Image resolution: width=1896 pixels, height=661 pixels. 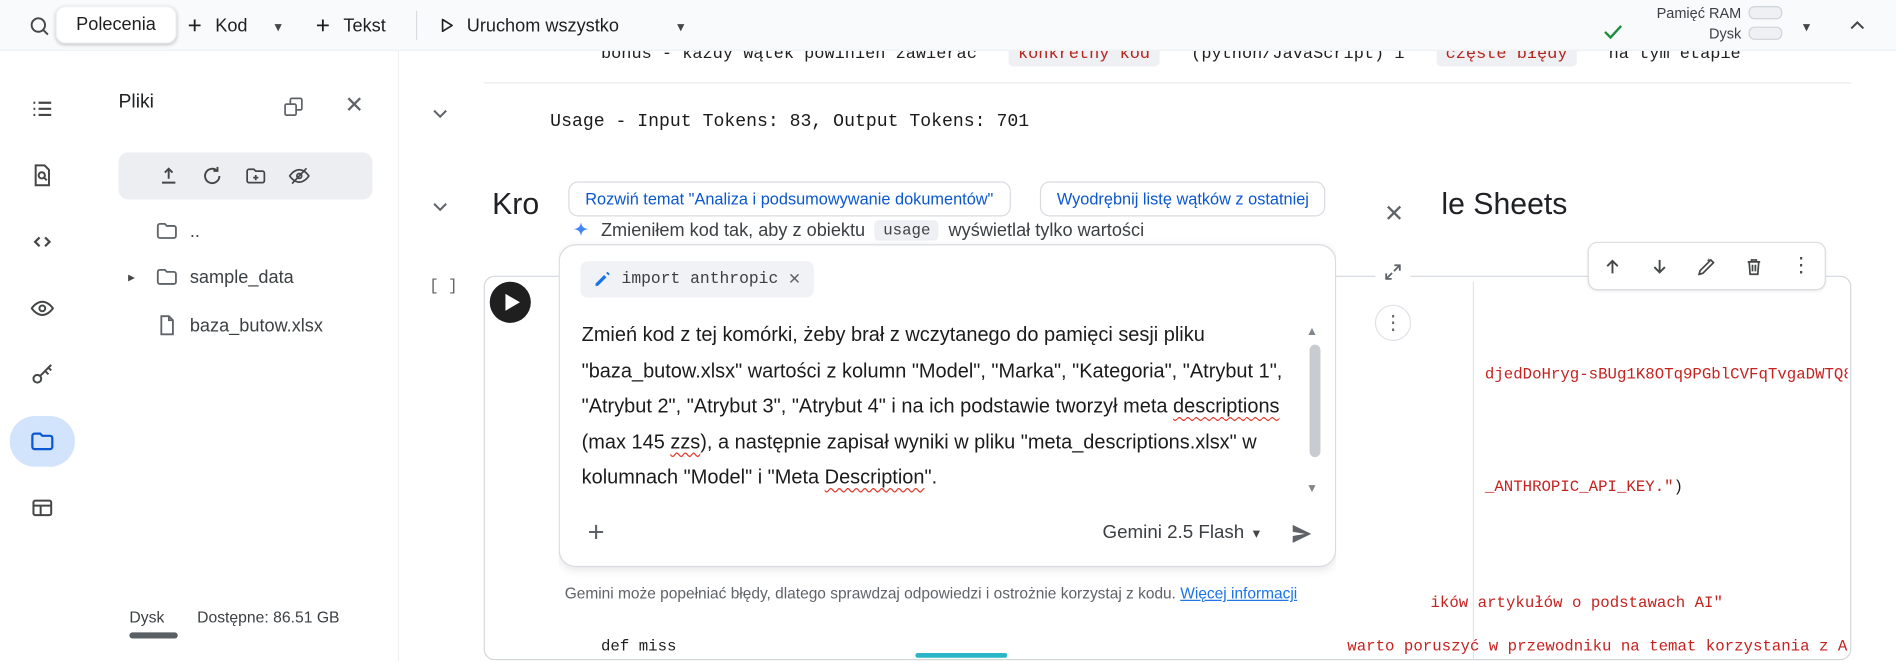 What do you see at coordinates (440, 114) in the screenshot?
I see `collapse-output-chevron` at bounding box center [440, 114].